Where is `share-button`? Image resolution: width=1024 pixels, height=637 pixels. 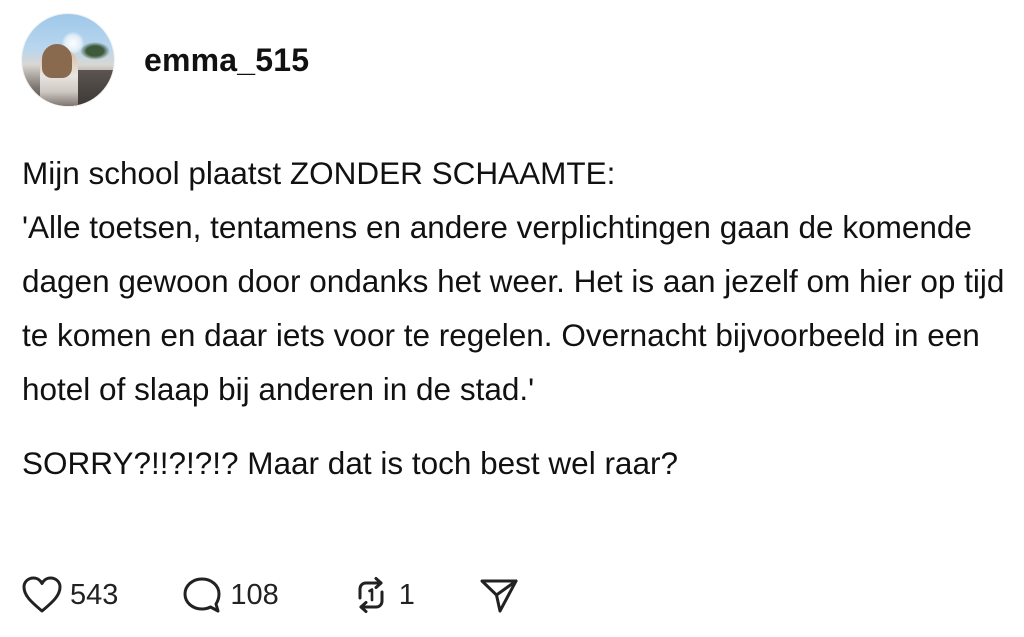 share-button is located at coordinates (499, 595).